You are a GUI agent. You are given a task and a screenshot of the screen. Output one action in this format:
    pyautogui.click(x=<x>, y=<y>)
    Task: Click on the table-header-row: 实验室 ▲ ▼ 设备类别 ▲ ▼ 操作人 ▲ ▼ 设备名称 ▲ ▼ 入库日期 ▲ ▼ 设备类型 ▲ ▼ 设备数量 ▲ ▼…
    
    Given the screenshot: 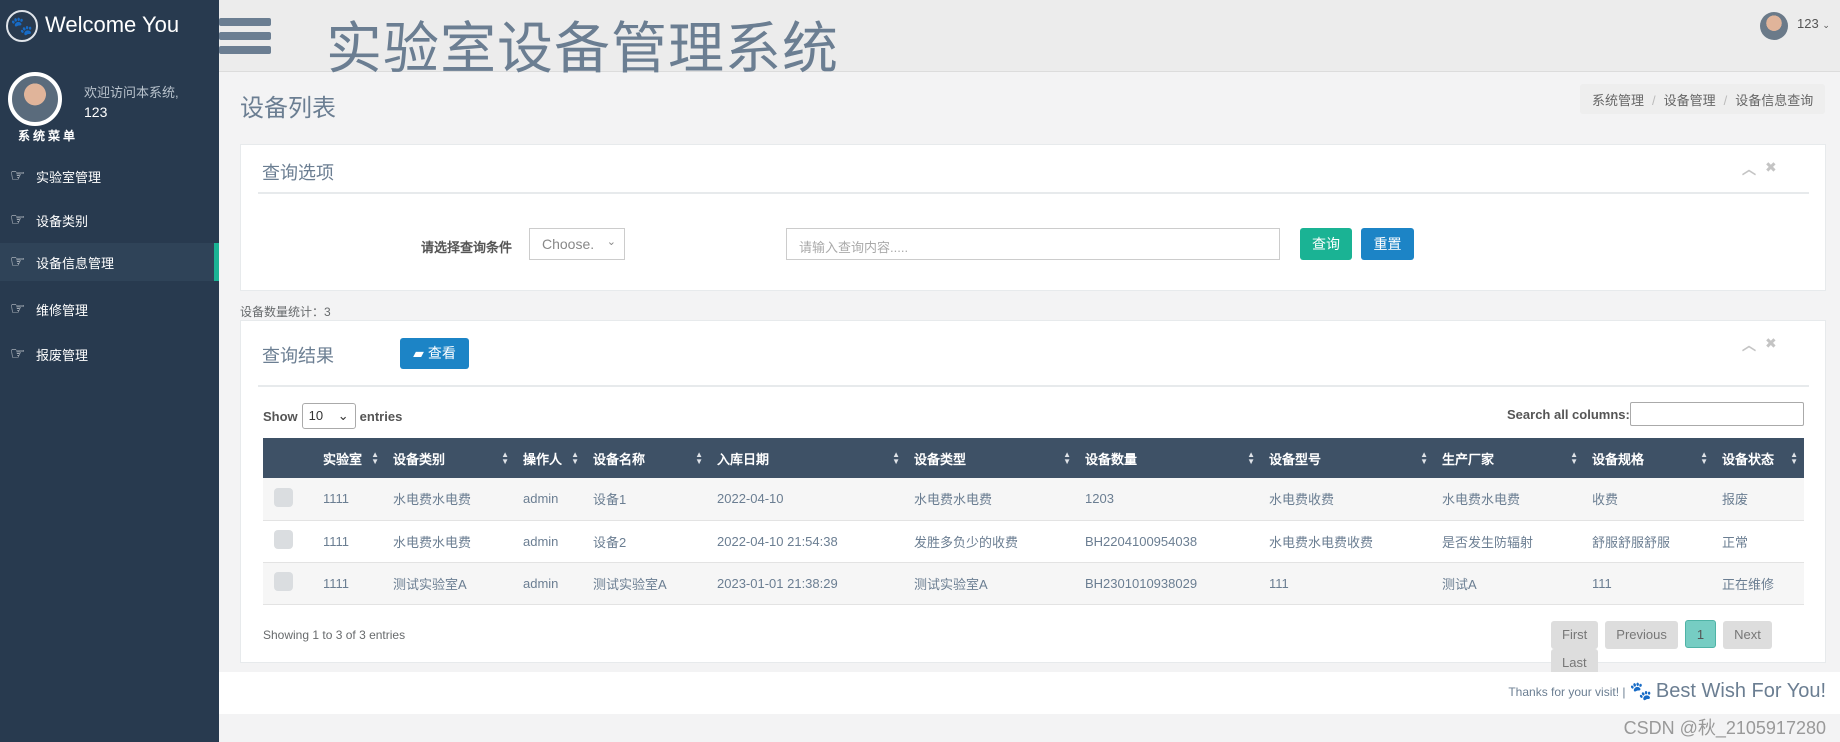 What is the action you would take?
    pyautogui.click(x=1033, y=458)
    